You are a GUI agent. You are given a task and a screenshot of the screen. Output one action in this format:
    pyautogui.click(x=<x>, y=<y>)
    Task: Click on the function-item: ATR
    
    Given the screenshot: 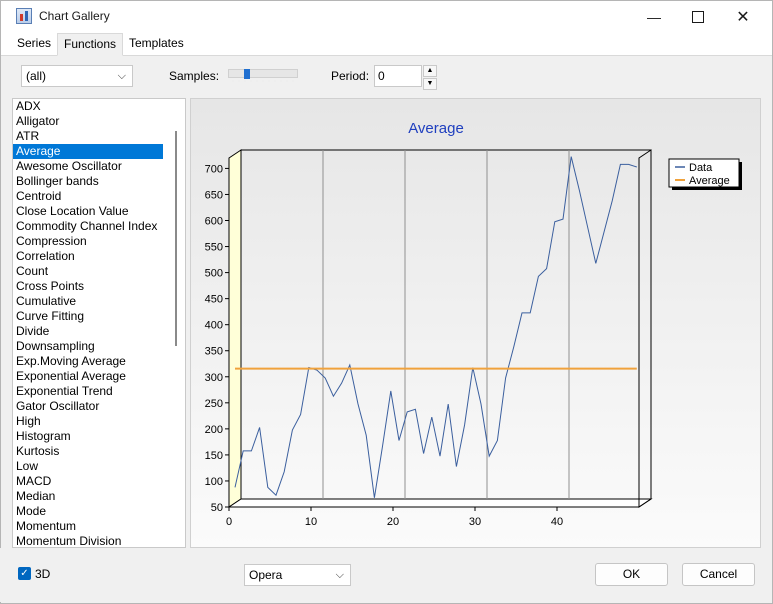 What is the action you would take?
    pyautogui.click(x=88, y=136)
    